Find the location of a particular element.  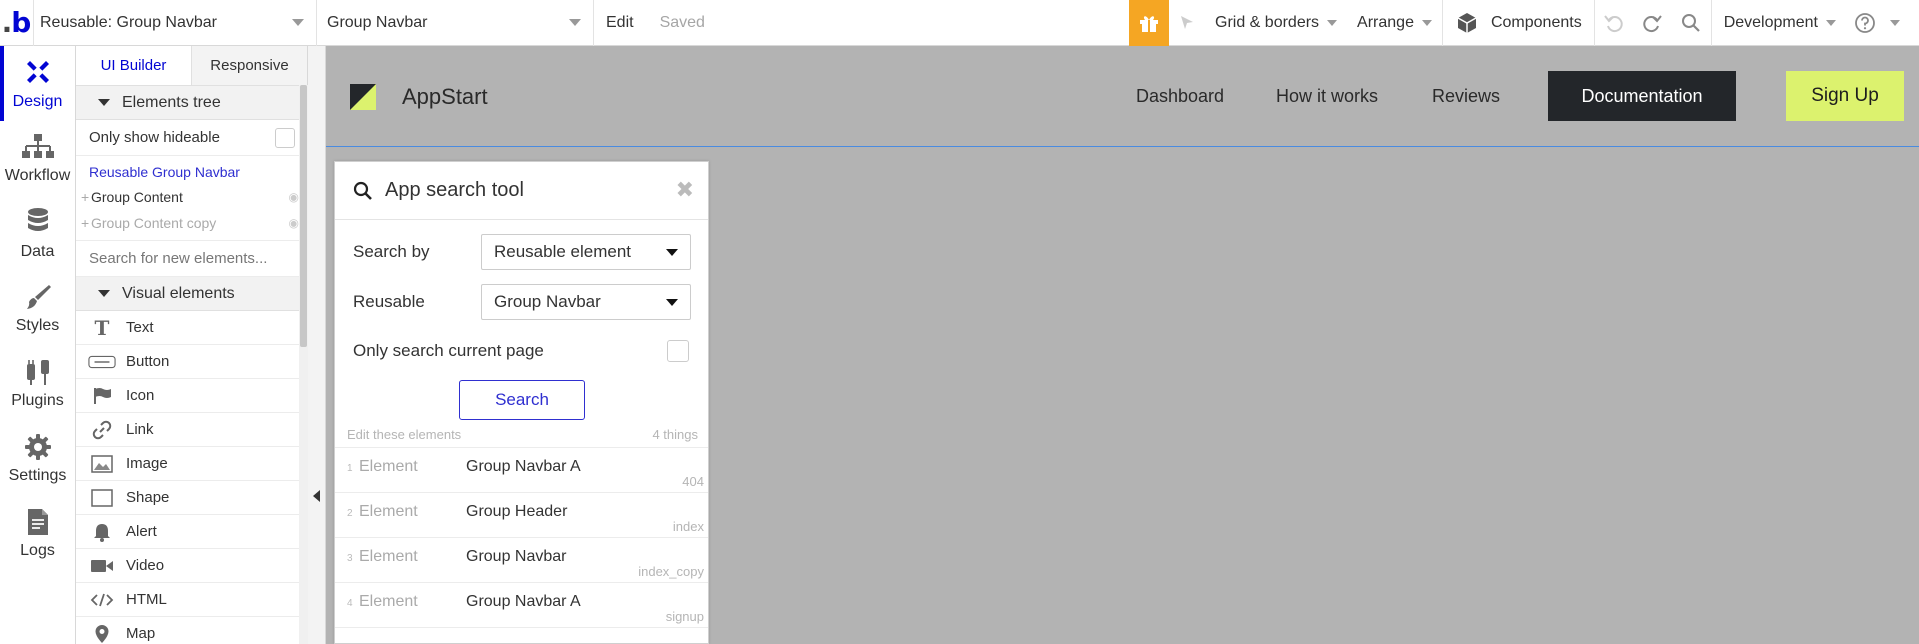

visual-element-icon: Icon is located at coordinates (191, 396).